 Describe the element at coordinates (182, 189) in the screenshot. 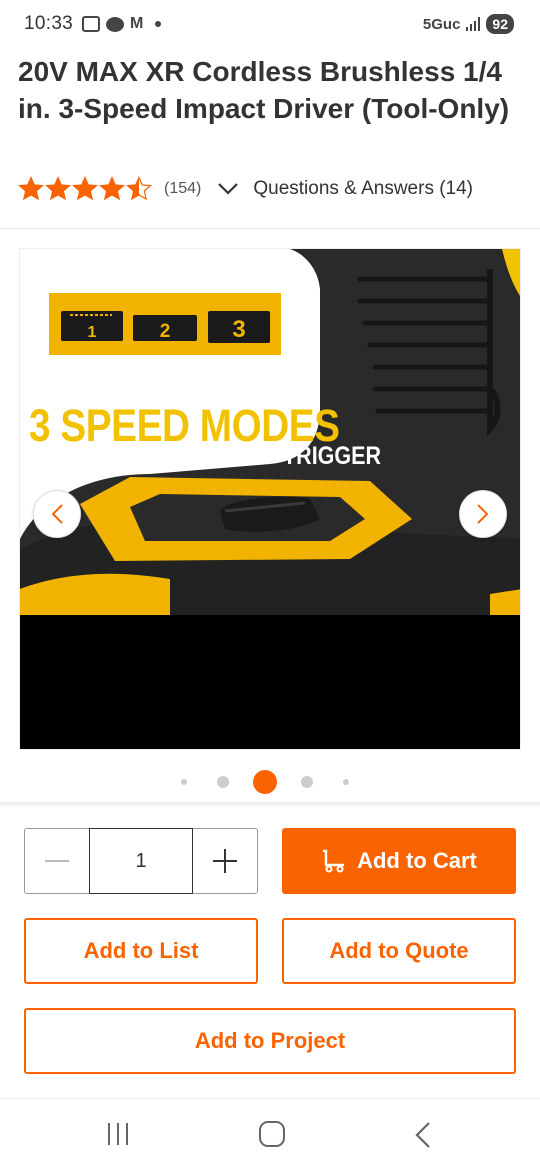

I see `review-count: (154)` at that location.